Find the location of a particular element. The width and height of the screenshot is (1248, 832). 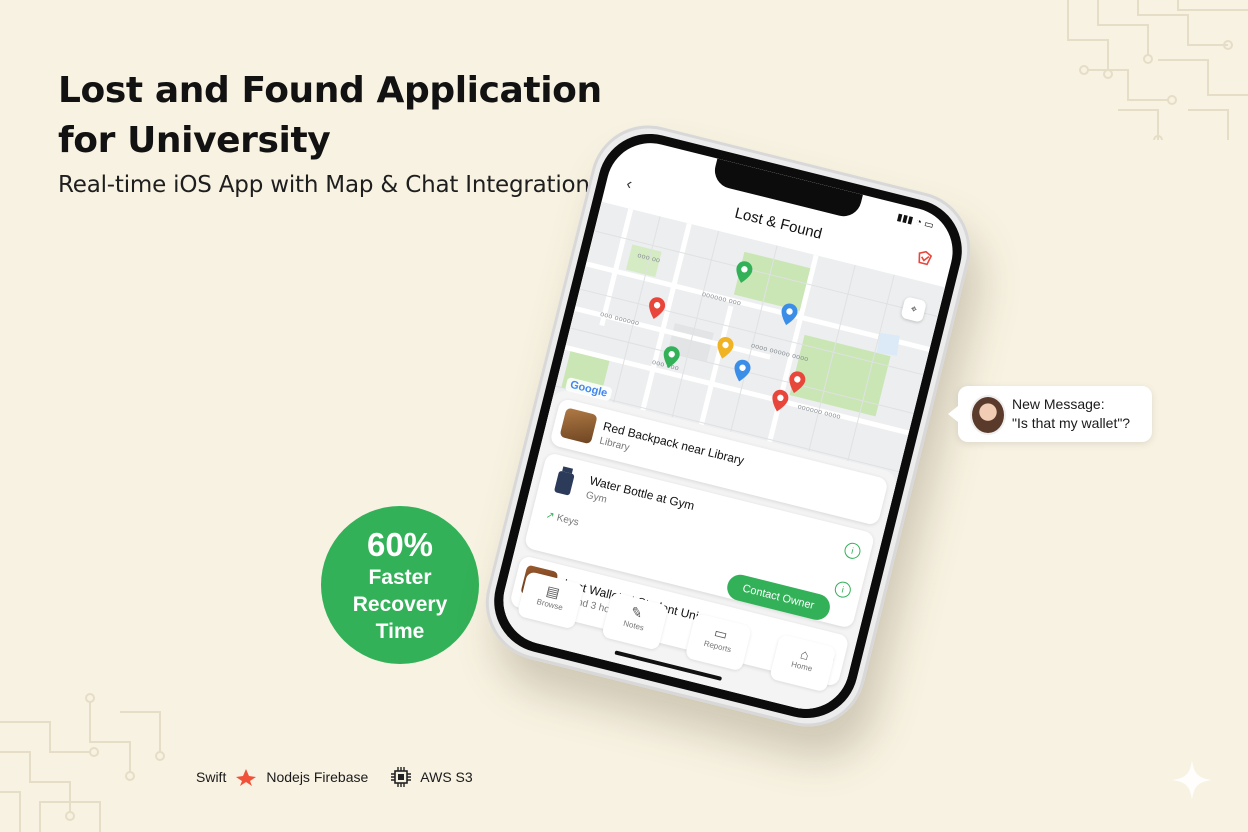

title-line-1: Lost and Found Application is located at coordinates (330, 90).